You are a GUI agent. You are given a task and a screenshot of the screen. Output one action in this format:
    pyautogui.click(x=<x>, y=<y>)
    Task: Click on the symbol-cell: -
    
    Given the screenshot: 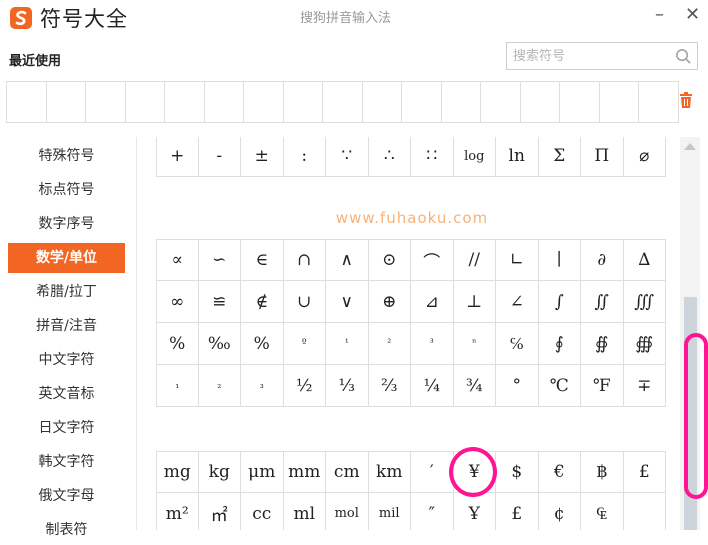 What is the action you would take?
    pyautogui.click(x=219, y=157)
    